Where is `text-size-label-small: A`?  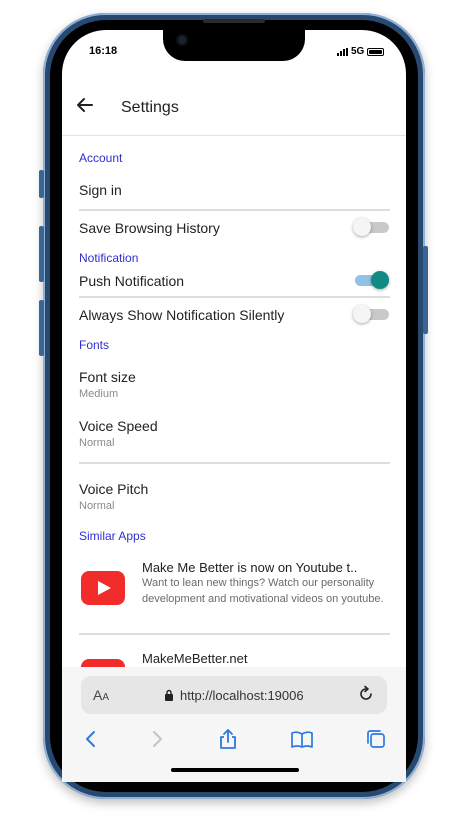
text-size-label-small: A is located at coordinates (106, 697).